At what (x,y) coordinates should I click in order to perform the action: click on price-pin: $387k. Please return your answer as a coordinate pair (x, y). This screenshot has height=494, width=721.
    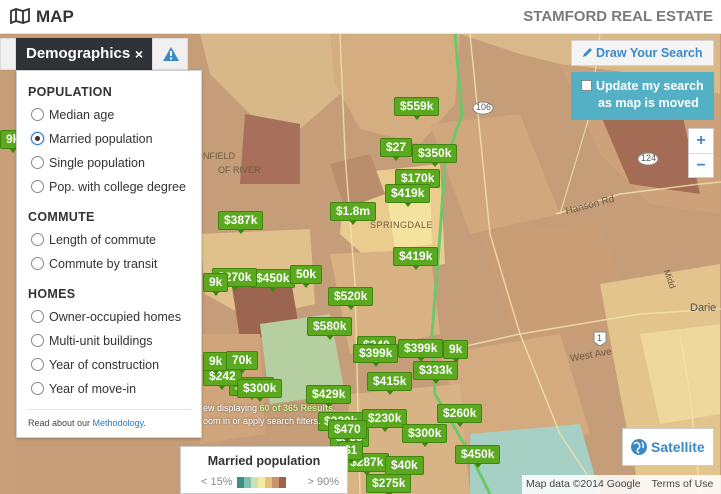
    Looking at the image, I should click on (241, 222).